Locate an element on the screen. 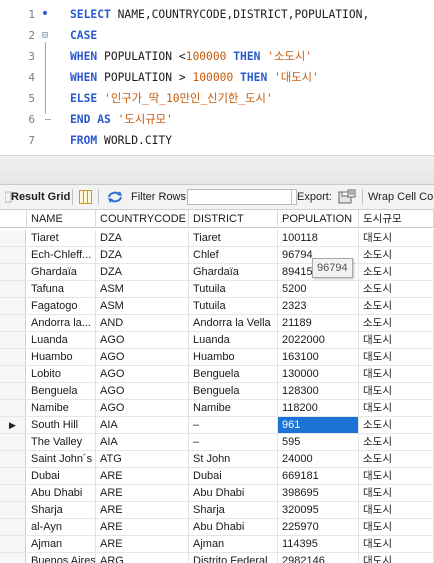 This screenshot has width=434, height=563. code-line: 3 WHEN POPULATION <100000 THEN '소도시' is located at coordinates (217, 56).